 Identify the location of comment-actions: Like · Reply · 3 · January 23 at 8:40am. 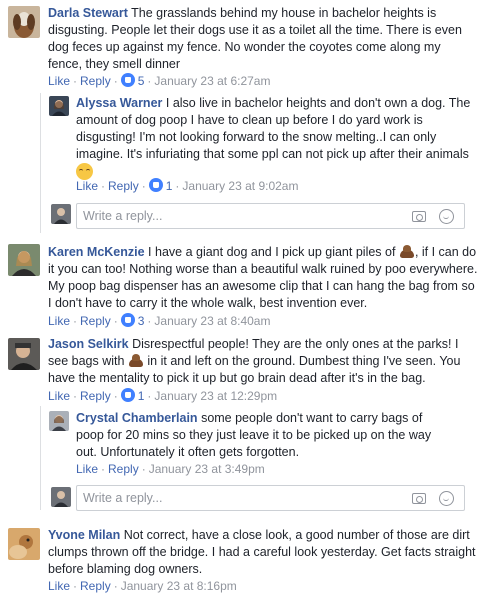
(159, 320).